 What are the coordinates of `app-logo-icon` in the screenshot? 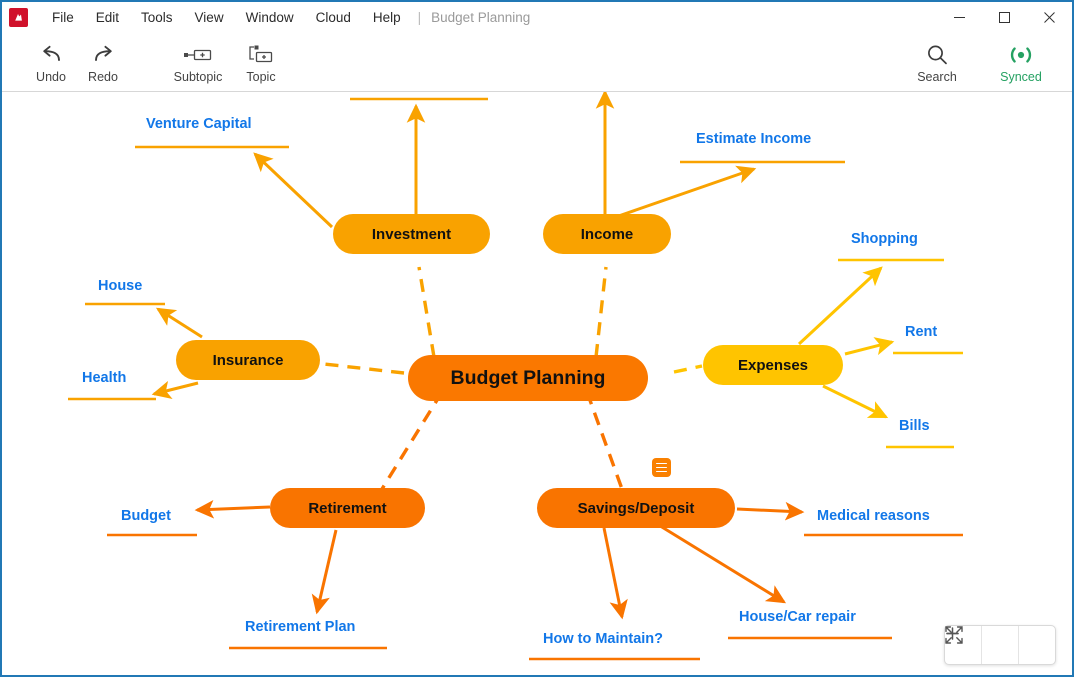 It's located at (18, 17).